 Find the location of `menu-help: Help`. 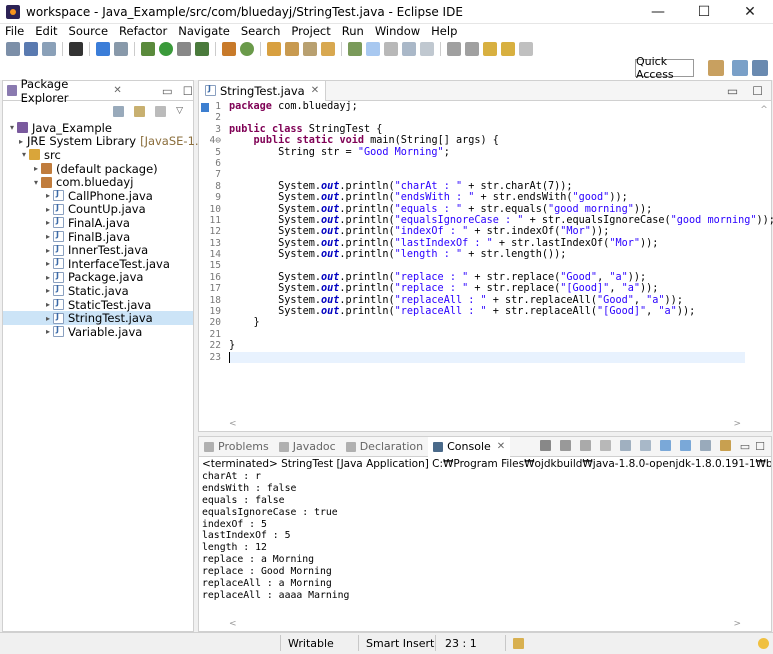

menu-help: Help is located at coordinates (444, 31).